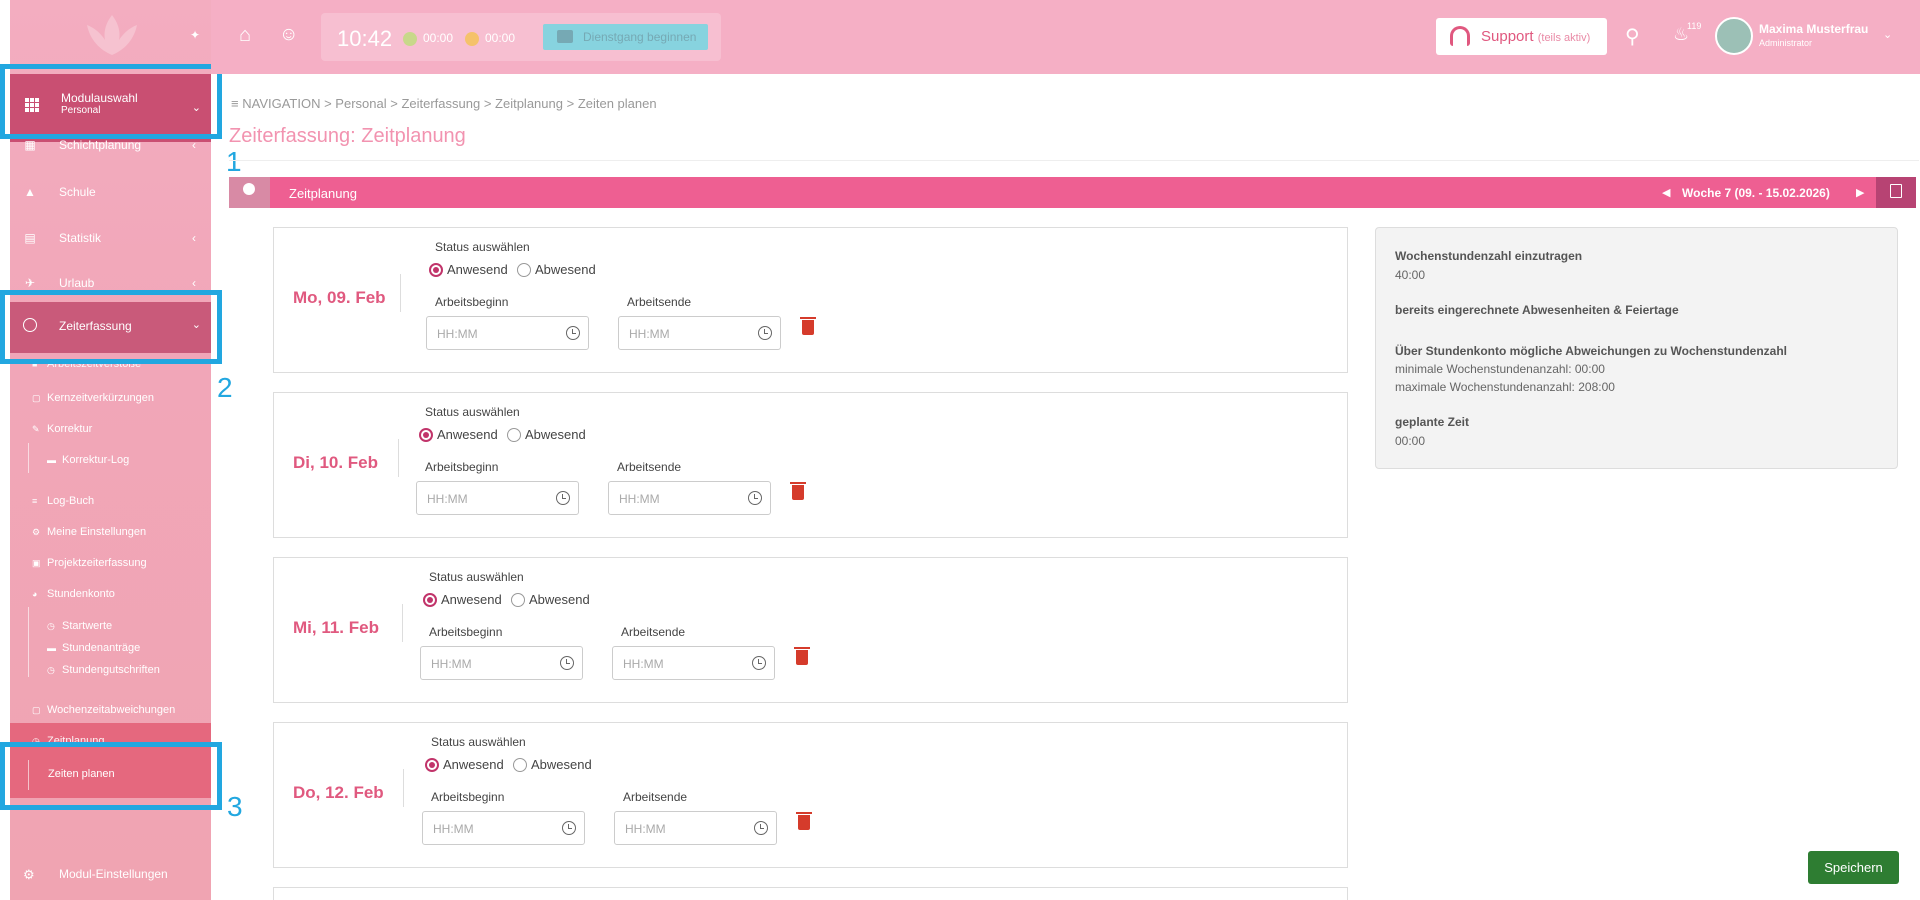 The image size is (1920, 900). Describe the element at coordinates (249, 189) in the screenshot. I see `user-head-icon` at that location.